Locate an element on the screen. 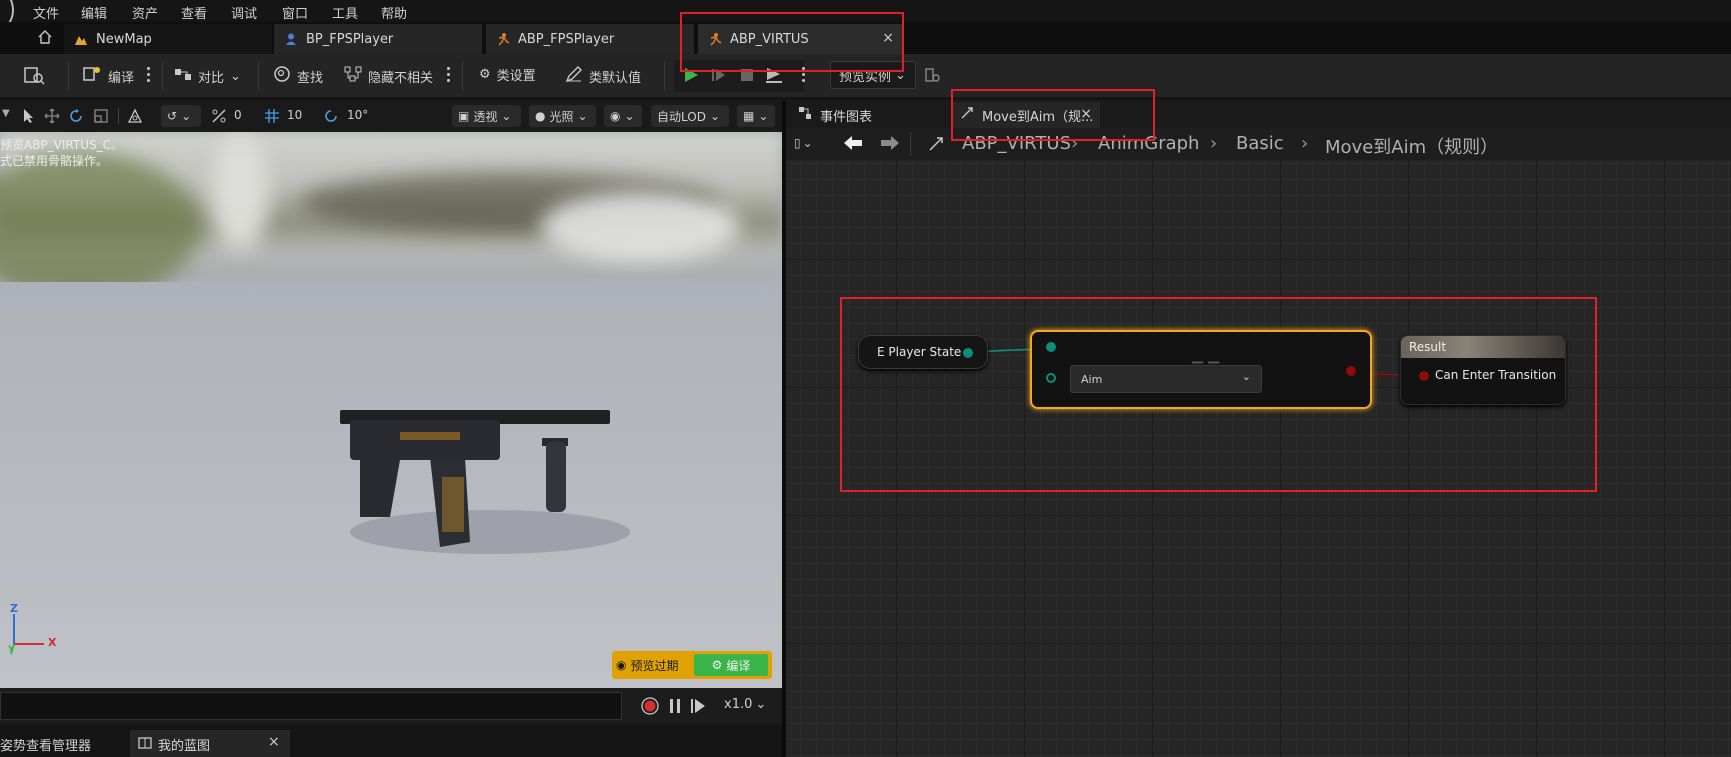 This screenshot has height=757, width=1731. car-blur is located at coordinates (640, 227).